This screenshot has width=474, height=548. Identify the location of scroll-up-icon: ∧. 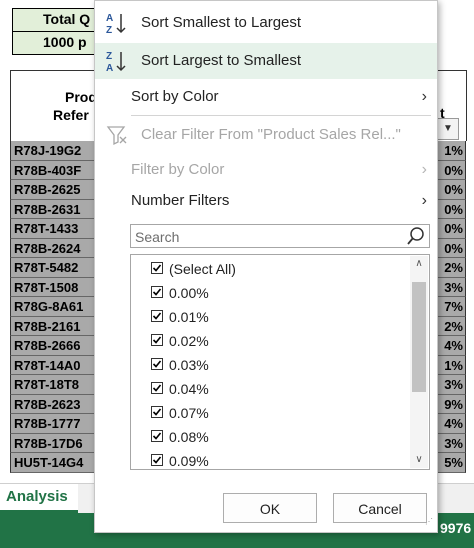
(419, 264).